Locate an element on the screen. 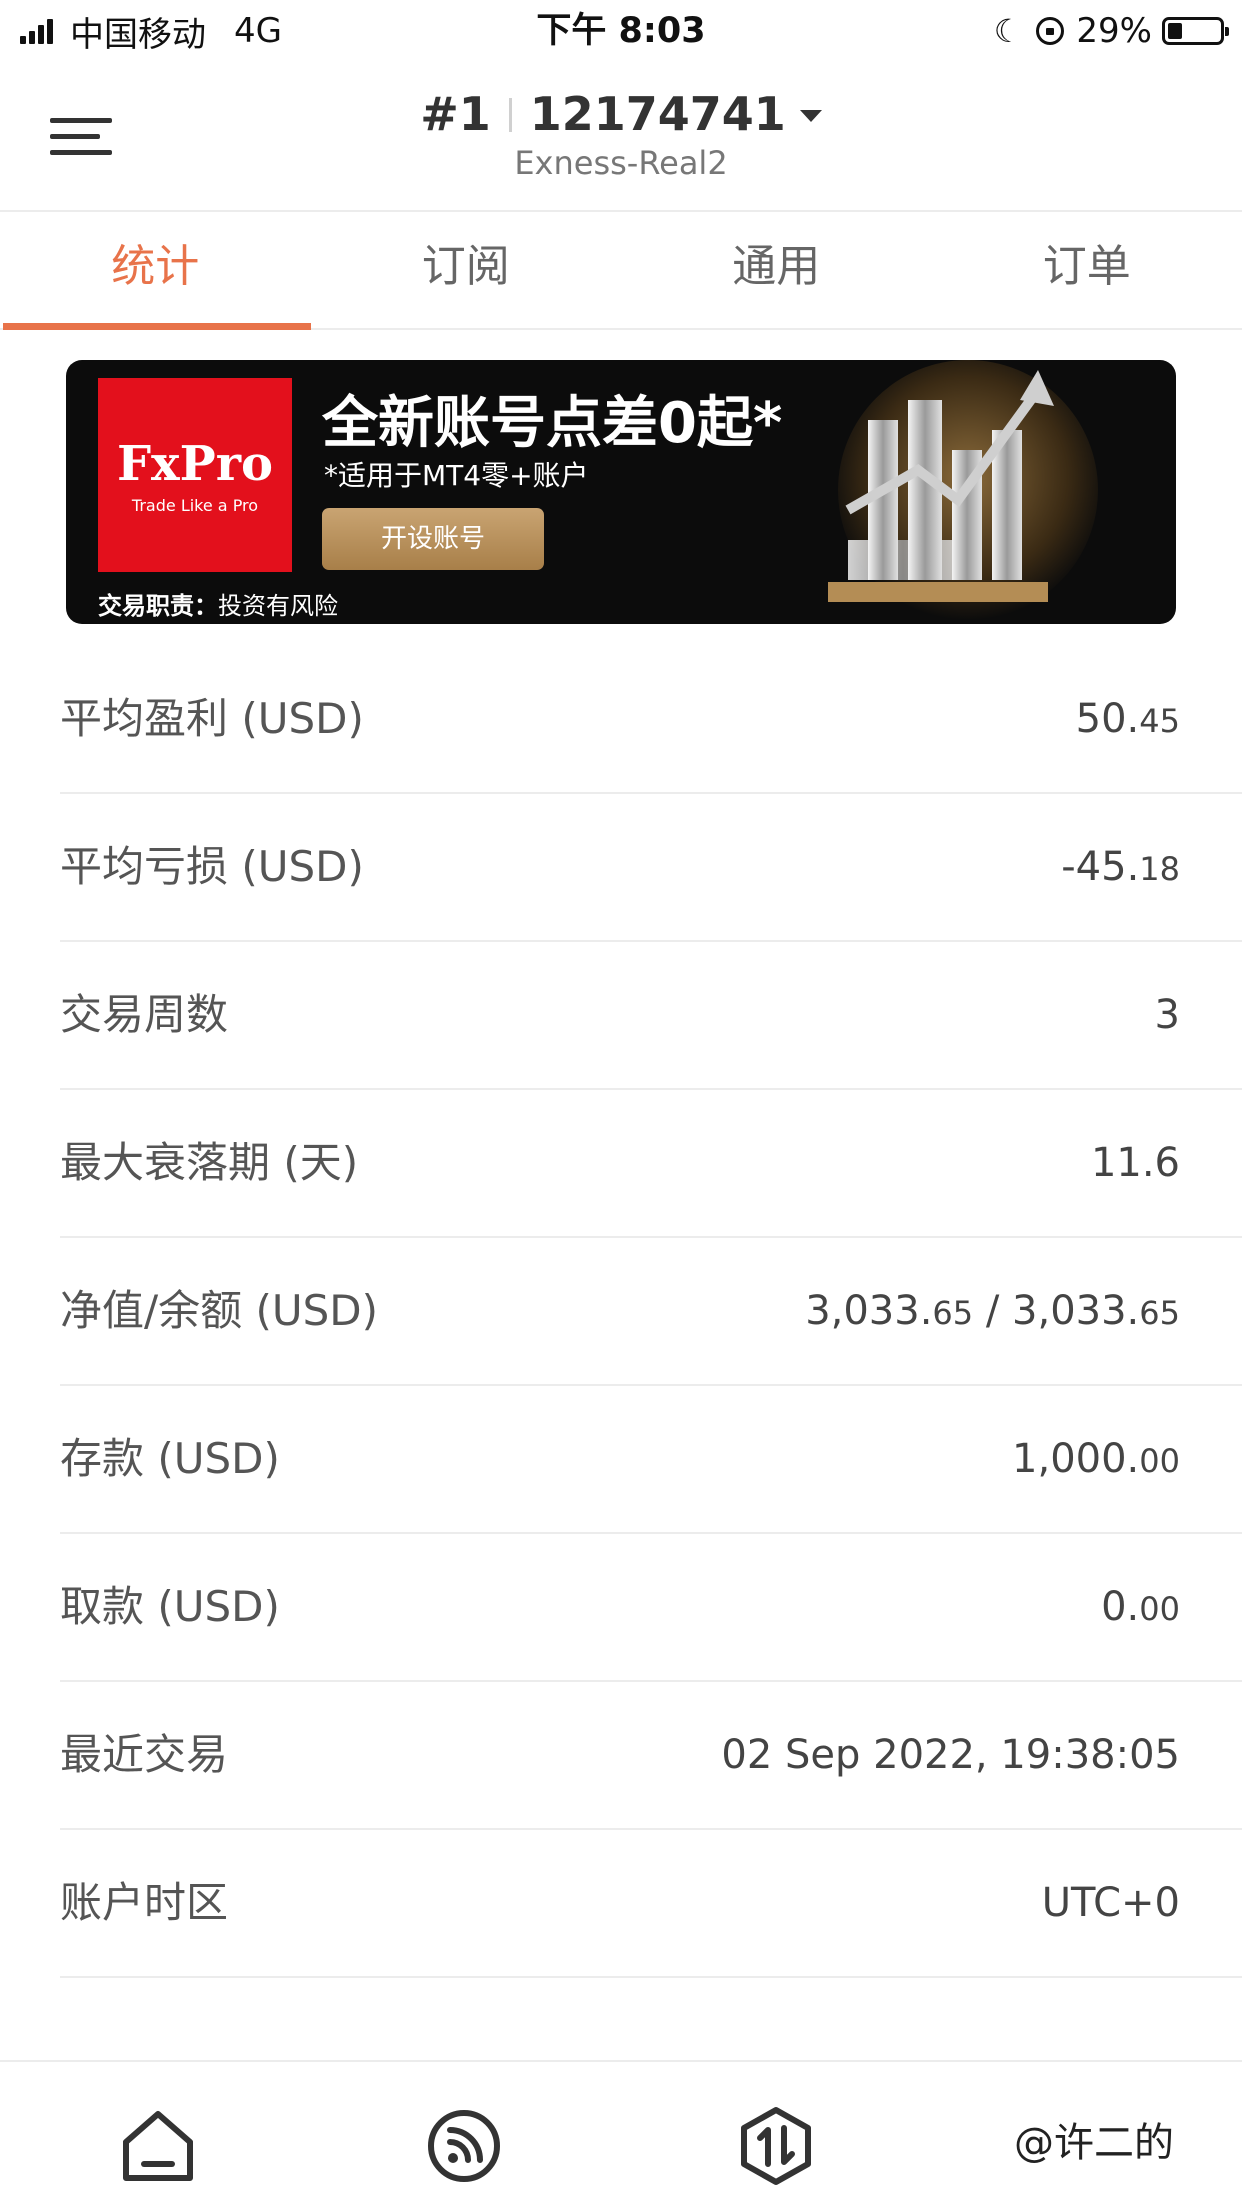  account-number: 12174741 is located at coordinates (657, 114).